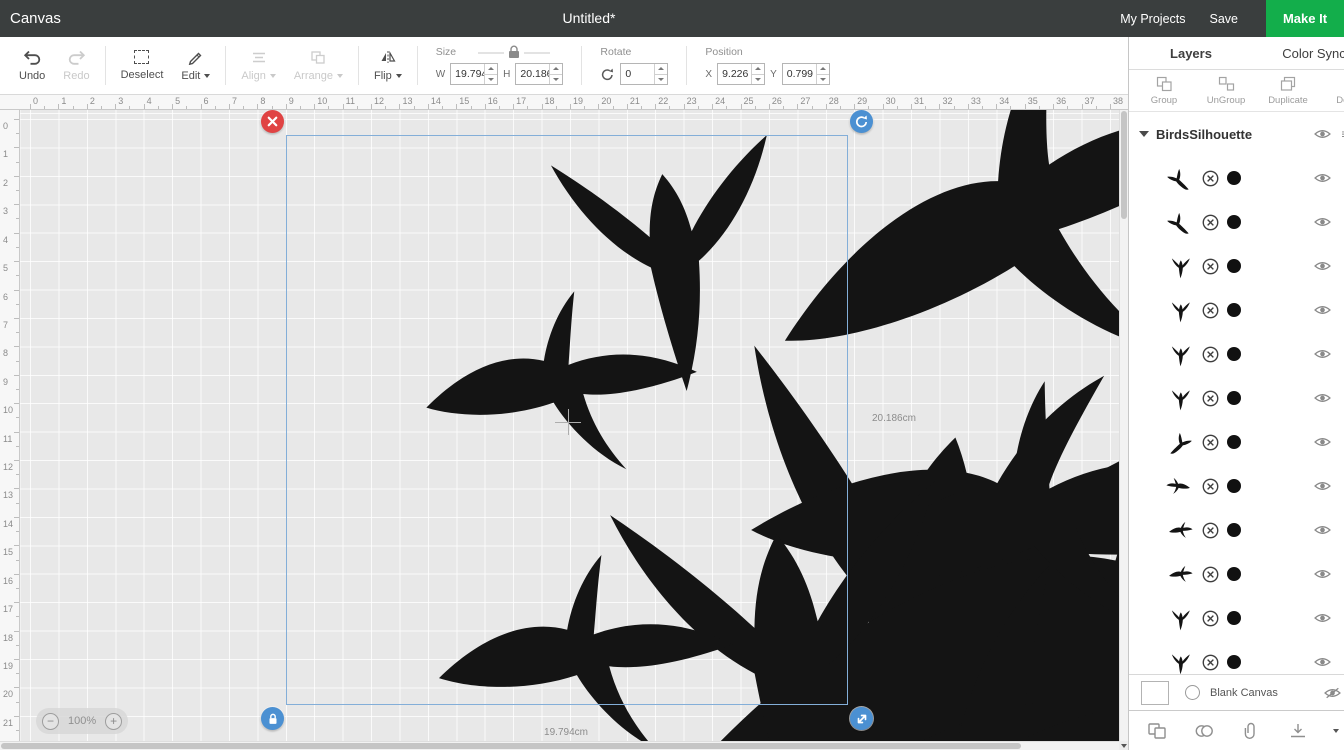  I want to click on deselect-button: Deselect, so click(142, 65).